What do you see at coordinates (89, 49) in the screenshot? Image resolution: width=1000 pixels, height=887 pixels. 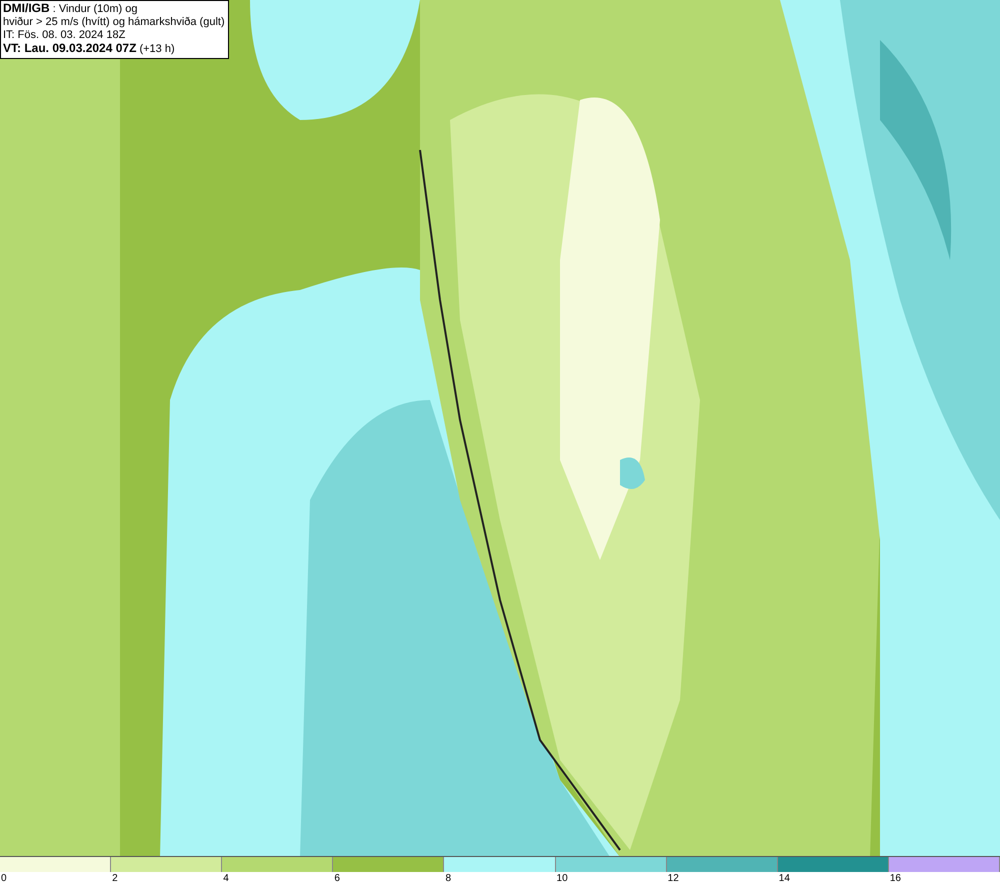 I see `info-line: VT: Lau. 09.03.2024 07Z (+13 h)` at bounding box center [89, 49].